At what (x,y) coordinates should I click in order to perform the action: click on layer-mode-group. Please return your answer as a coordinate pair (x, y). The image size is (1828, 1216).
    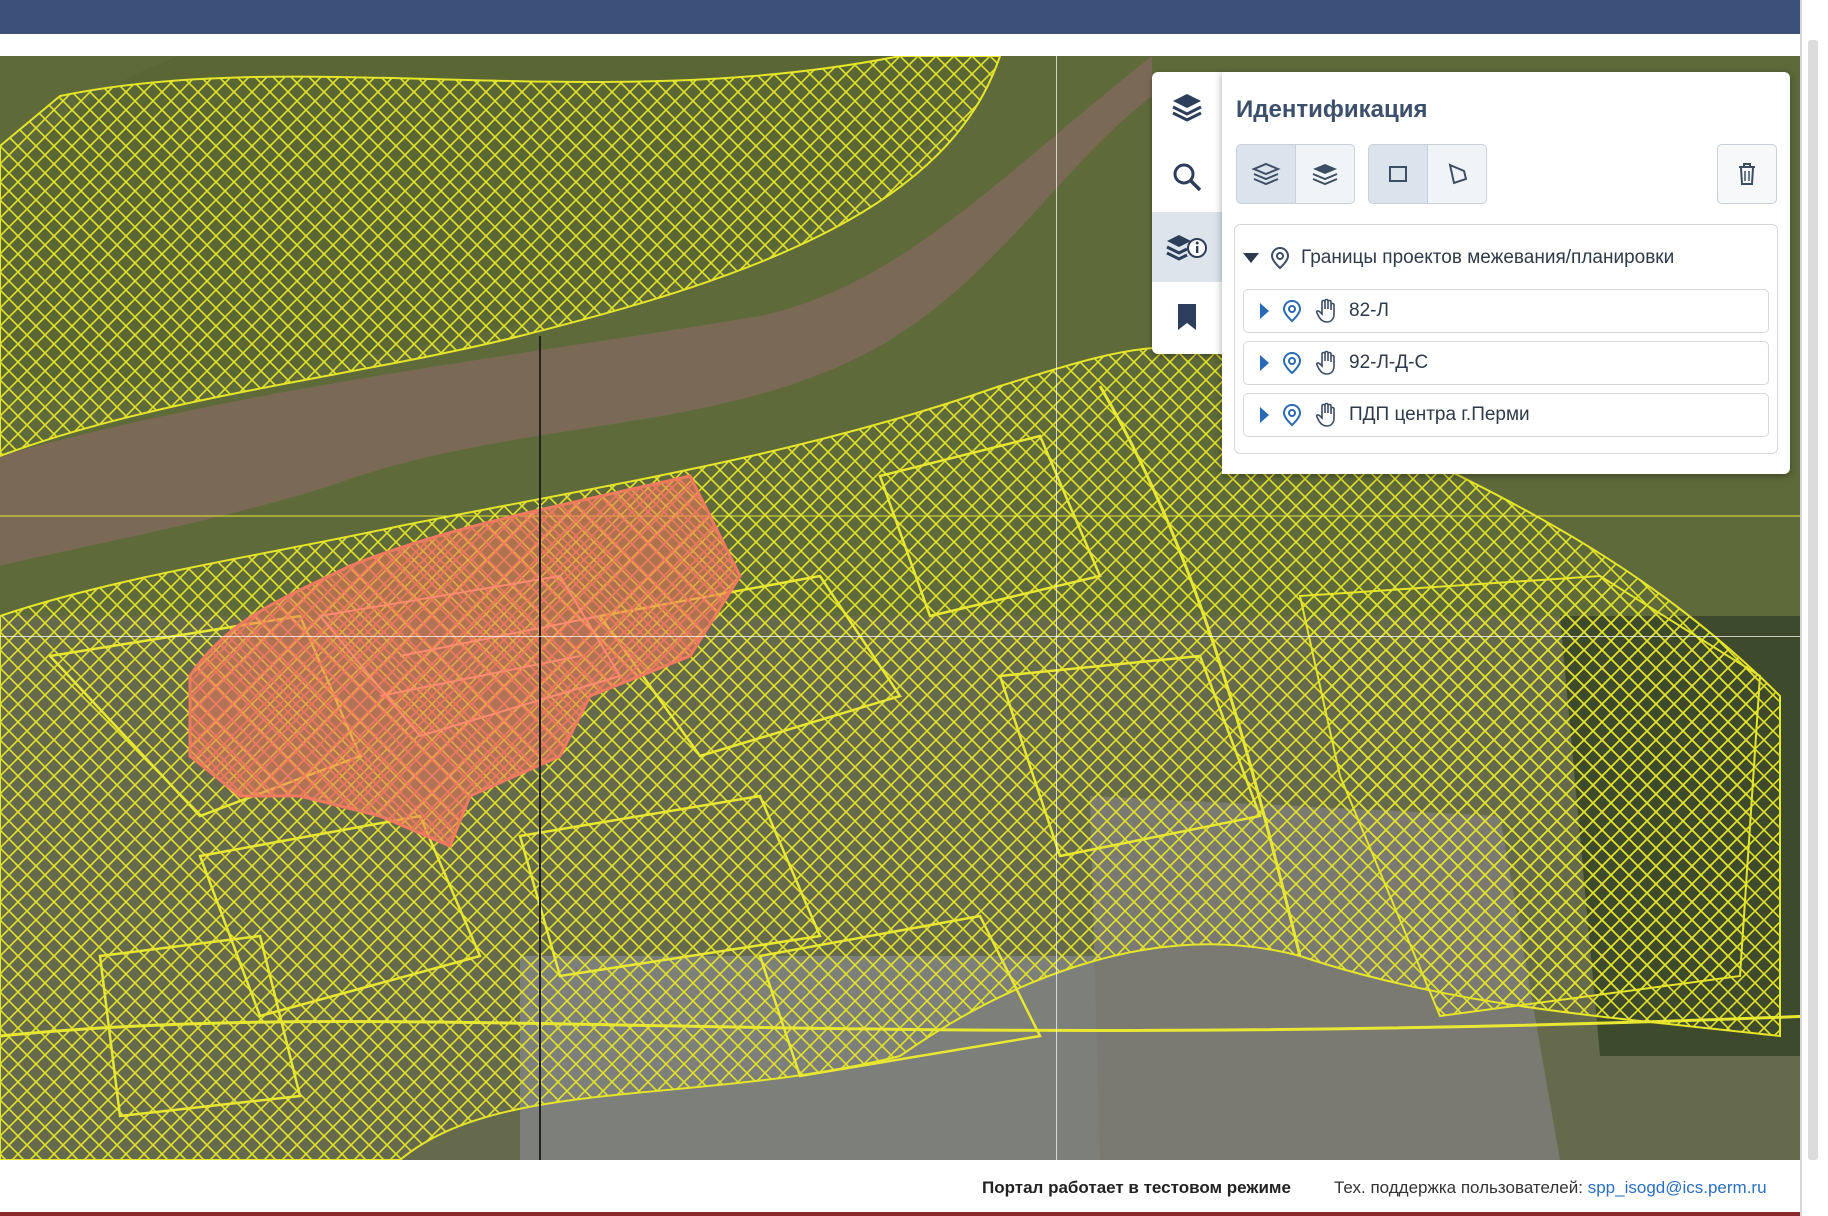
    Looking at the image, I should click on (1295, 174).